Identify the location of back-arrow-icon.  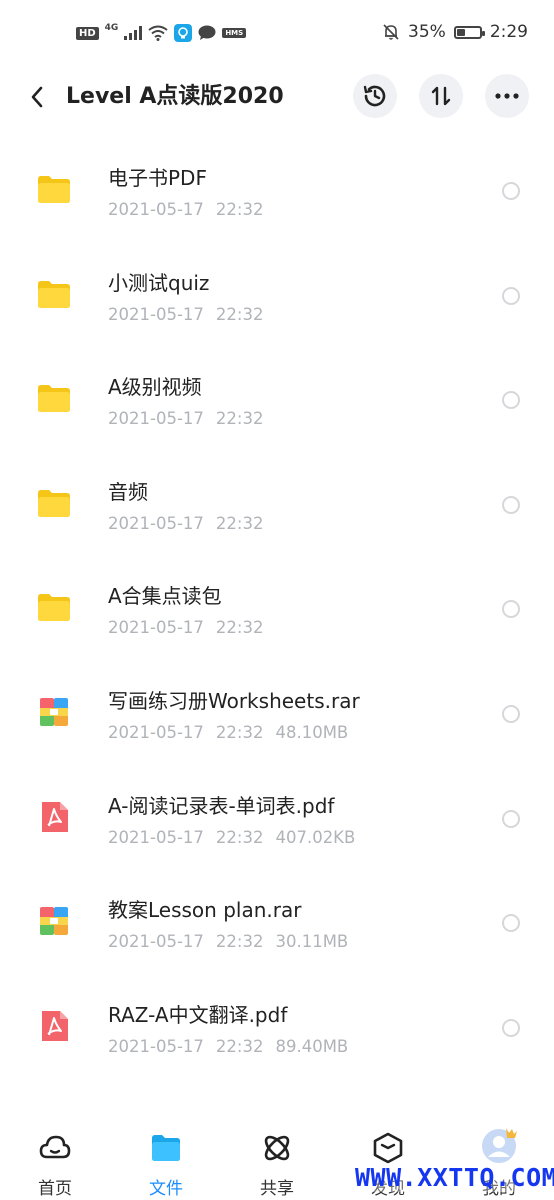
(37, 97).